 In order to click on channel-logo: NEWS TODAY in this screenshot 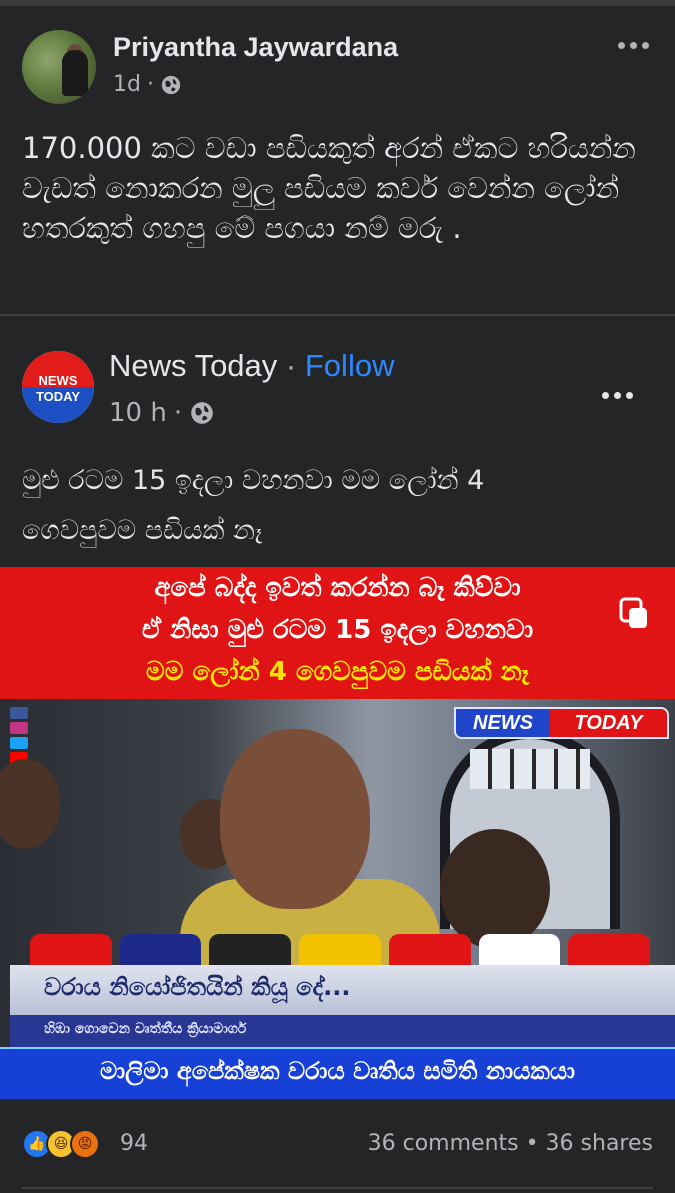, I will do `click(561, 723)`.